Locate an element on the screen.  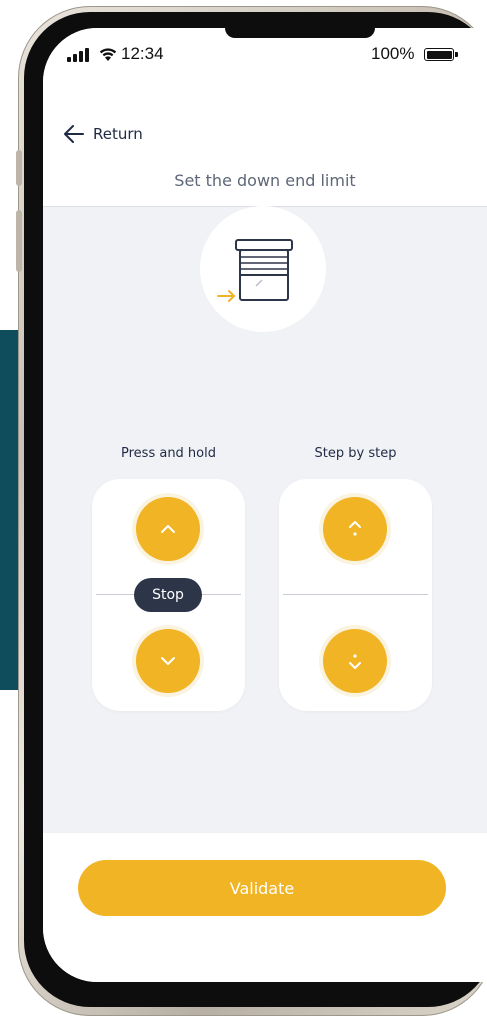
panel-divider is located at coordinates (355, 594).